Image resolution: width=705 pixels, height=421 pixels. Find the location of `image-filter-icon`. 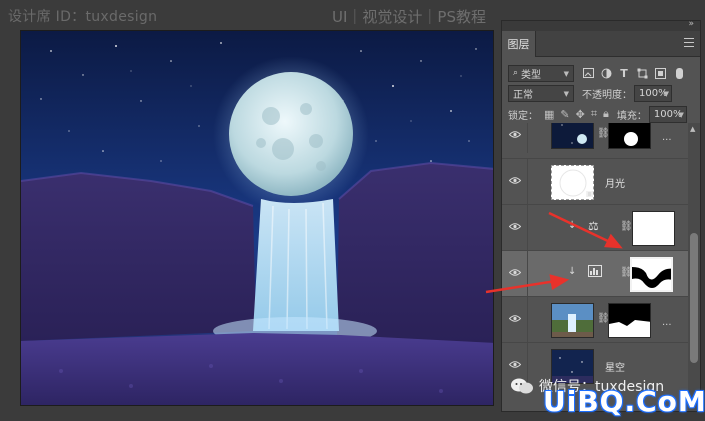

image-filter-icon is located at coordinates (588, 73).